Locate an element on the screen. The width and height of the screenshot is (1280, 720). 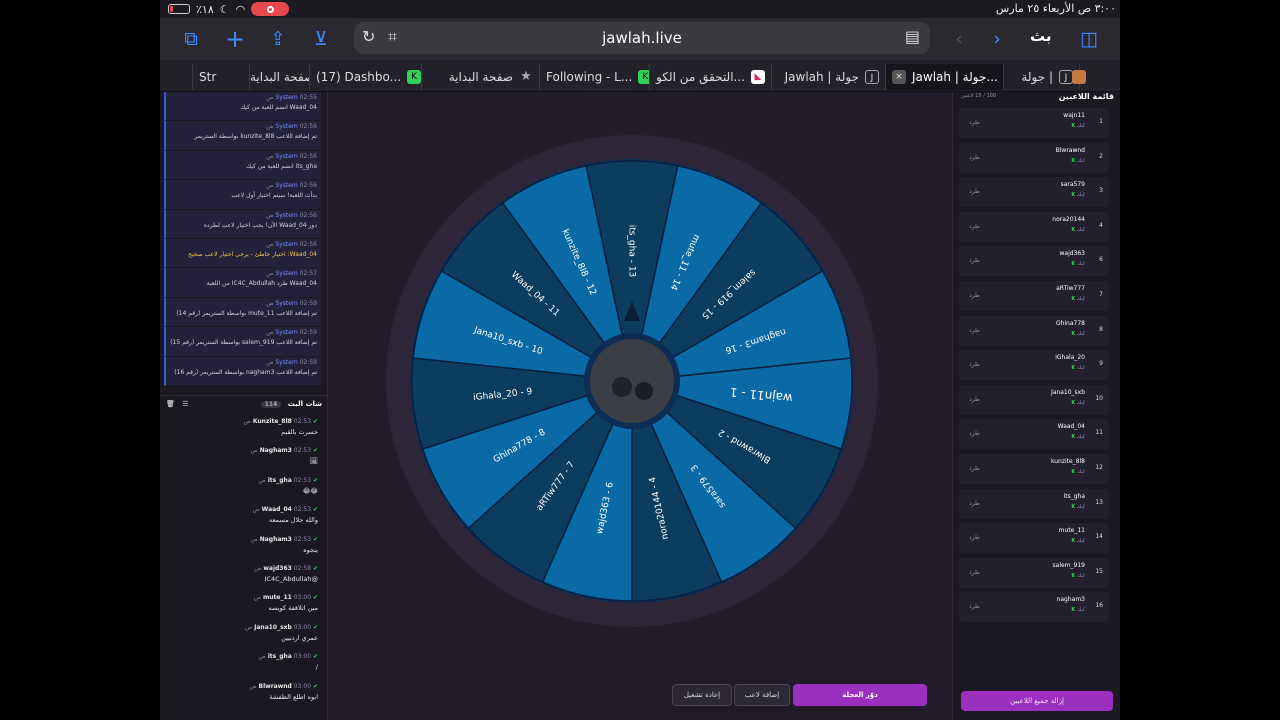
chat-text: ابوه اطلع الطفشة is located at coordinates (293, 696).